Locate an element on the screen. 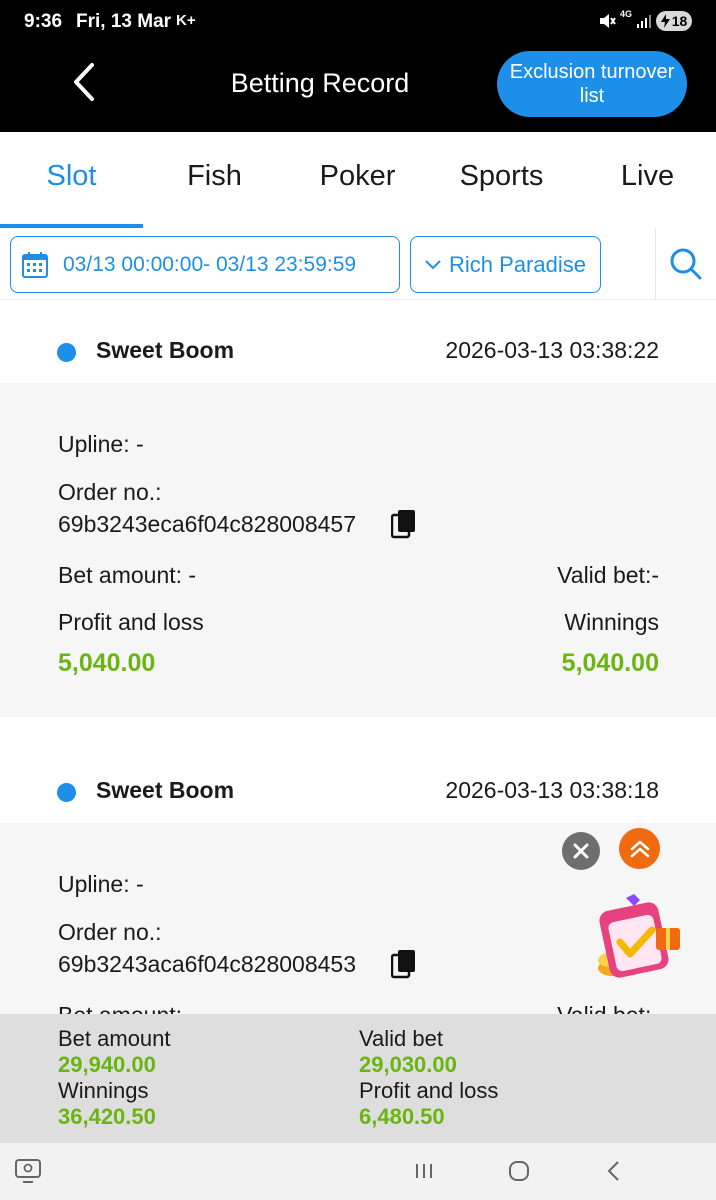 The width and height of the screenshot is (716, 1200). record-profit-value: 5,040.00 is located at coordinates (107, 663).